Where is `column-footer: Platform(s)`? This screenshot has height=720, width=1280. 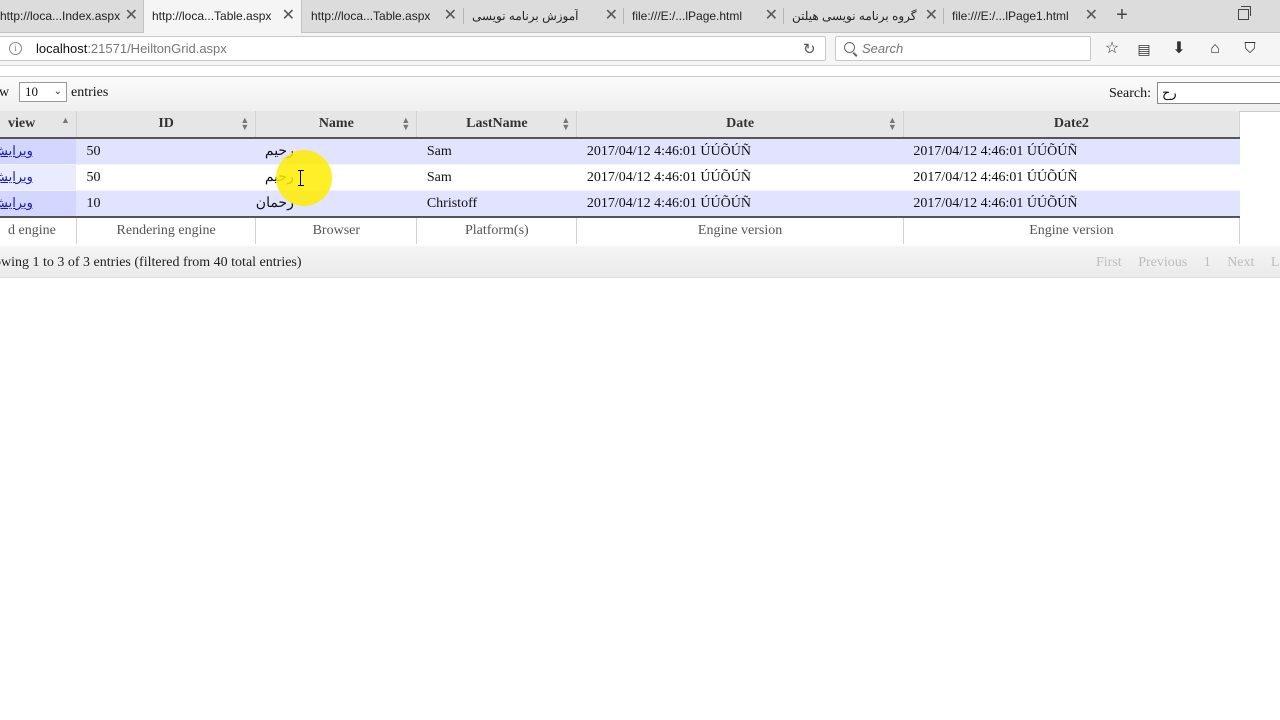 column-footer: Platform(s) is located at coordinates (497, 230).